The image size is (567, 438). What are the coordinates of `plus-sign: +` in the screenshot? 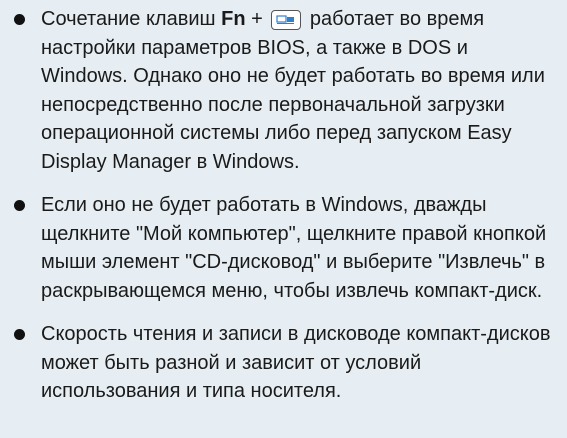 It's located at (257, 19).